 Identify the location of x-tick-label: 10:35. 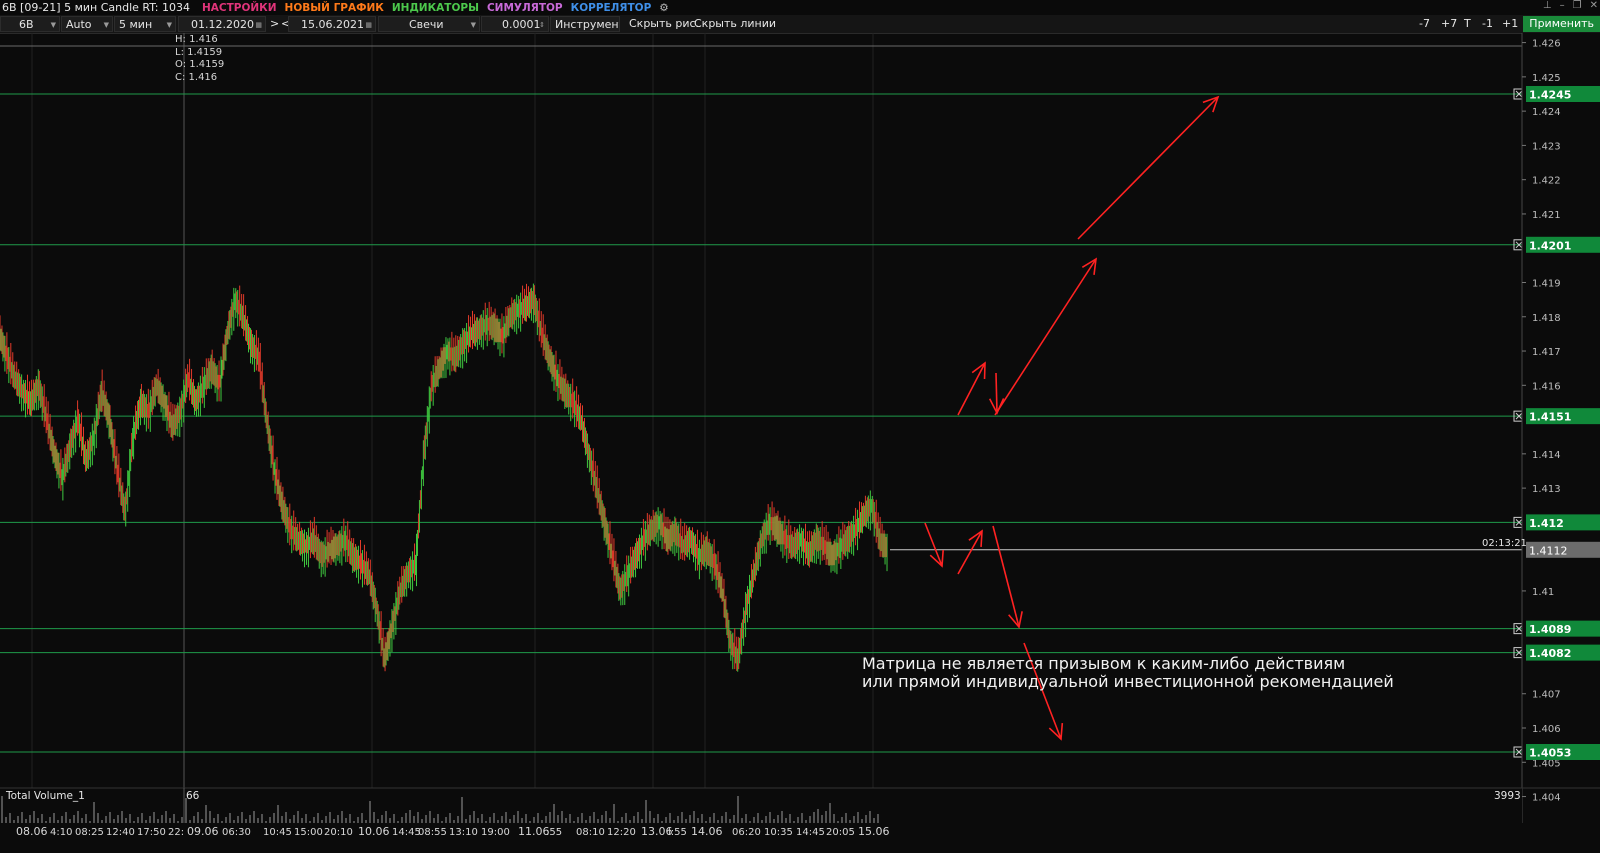
(778, 832).